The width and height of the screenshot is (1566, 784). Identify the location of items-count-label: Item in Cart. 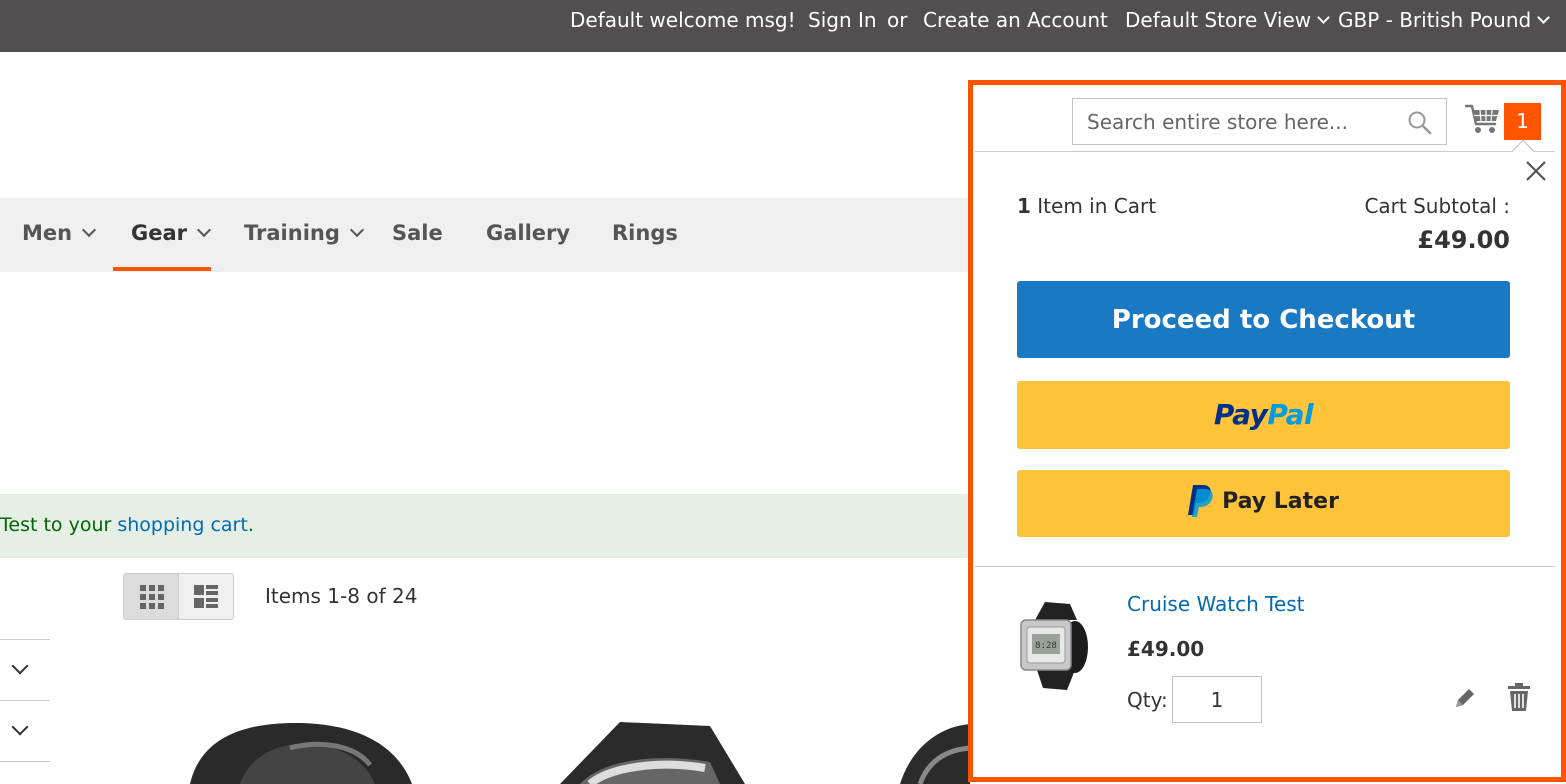
(1093, 206).